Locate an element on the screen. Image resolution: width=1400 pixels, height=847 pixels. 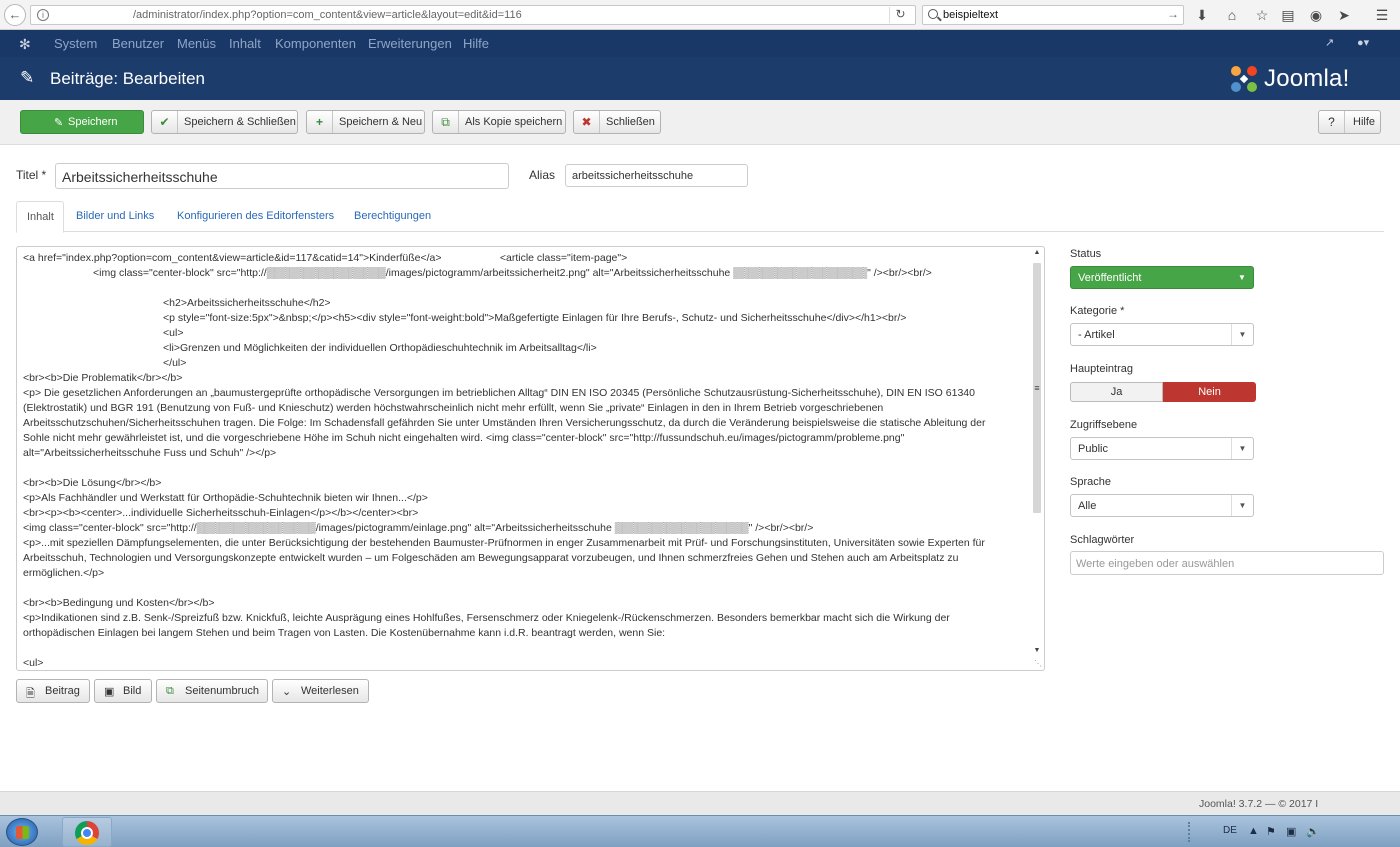
plus-icon: + is located at coordinates (320, 122).